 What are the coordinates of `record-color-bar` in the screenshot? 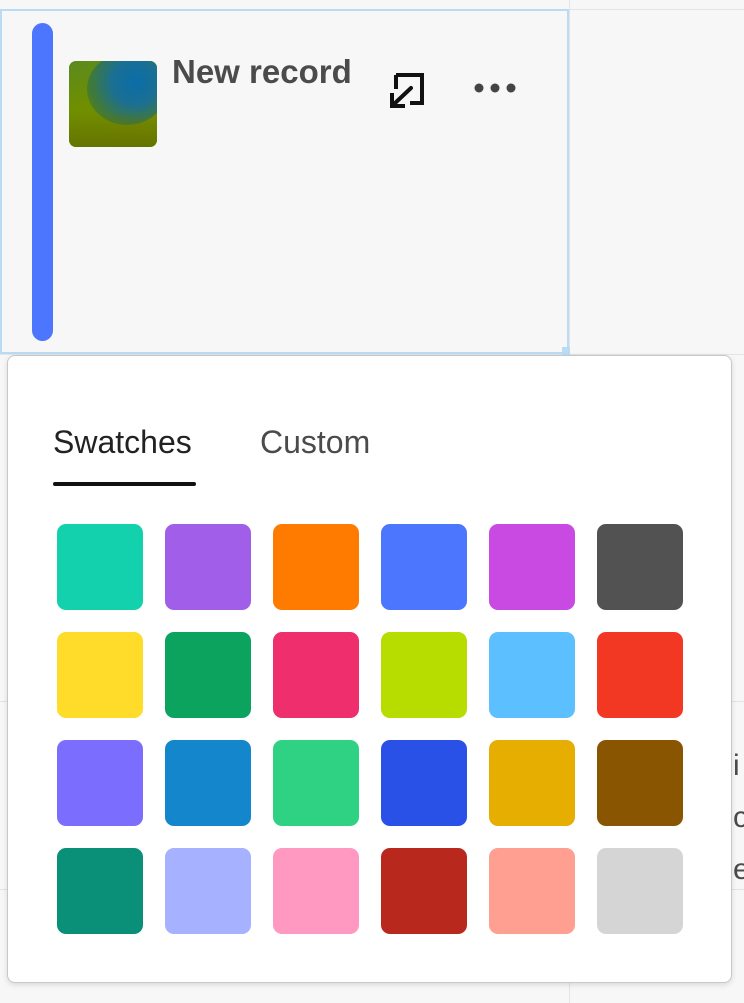 It's located at (42, 182).